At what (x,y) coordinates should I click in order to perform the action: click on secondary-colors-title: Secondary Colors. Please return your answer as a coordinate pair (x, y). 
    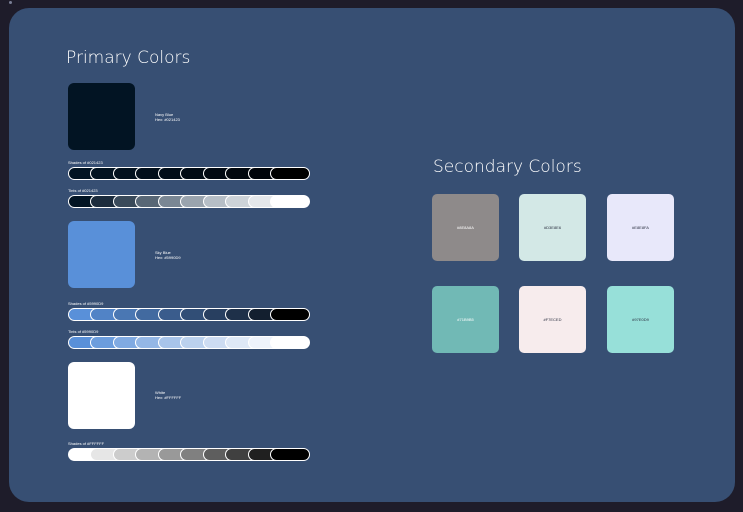
    Looking at the image, I should click on (507, 167).